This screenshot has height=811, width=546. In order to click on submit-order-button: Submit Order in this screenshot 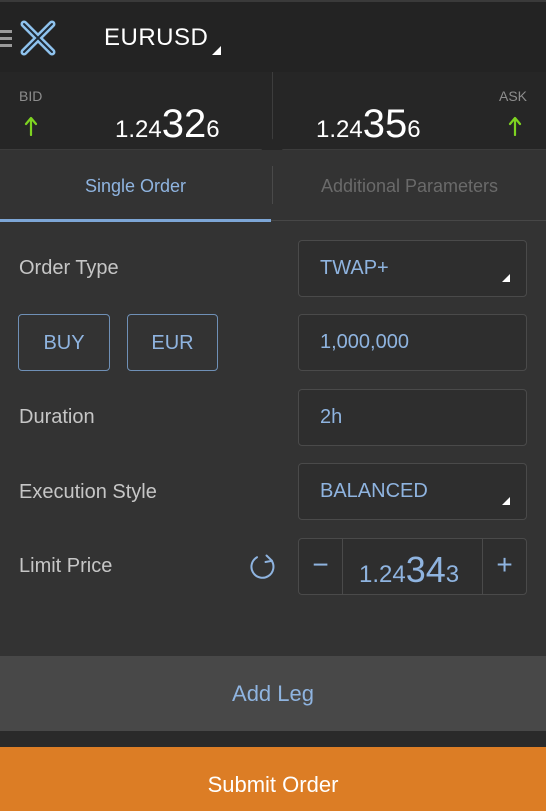, I will do `click(273, 779)`.